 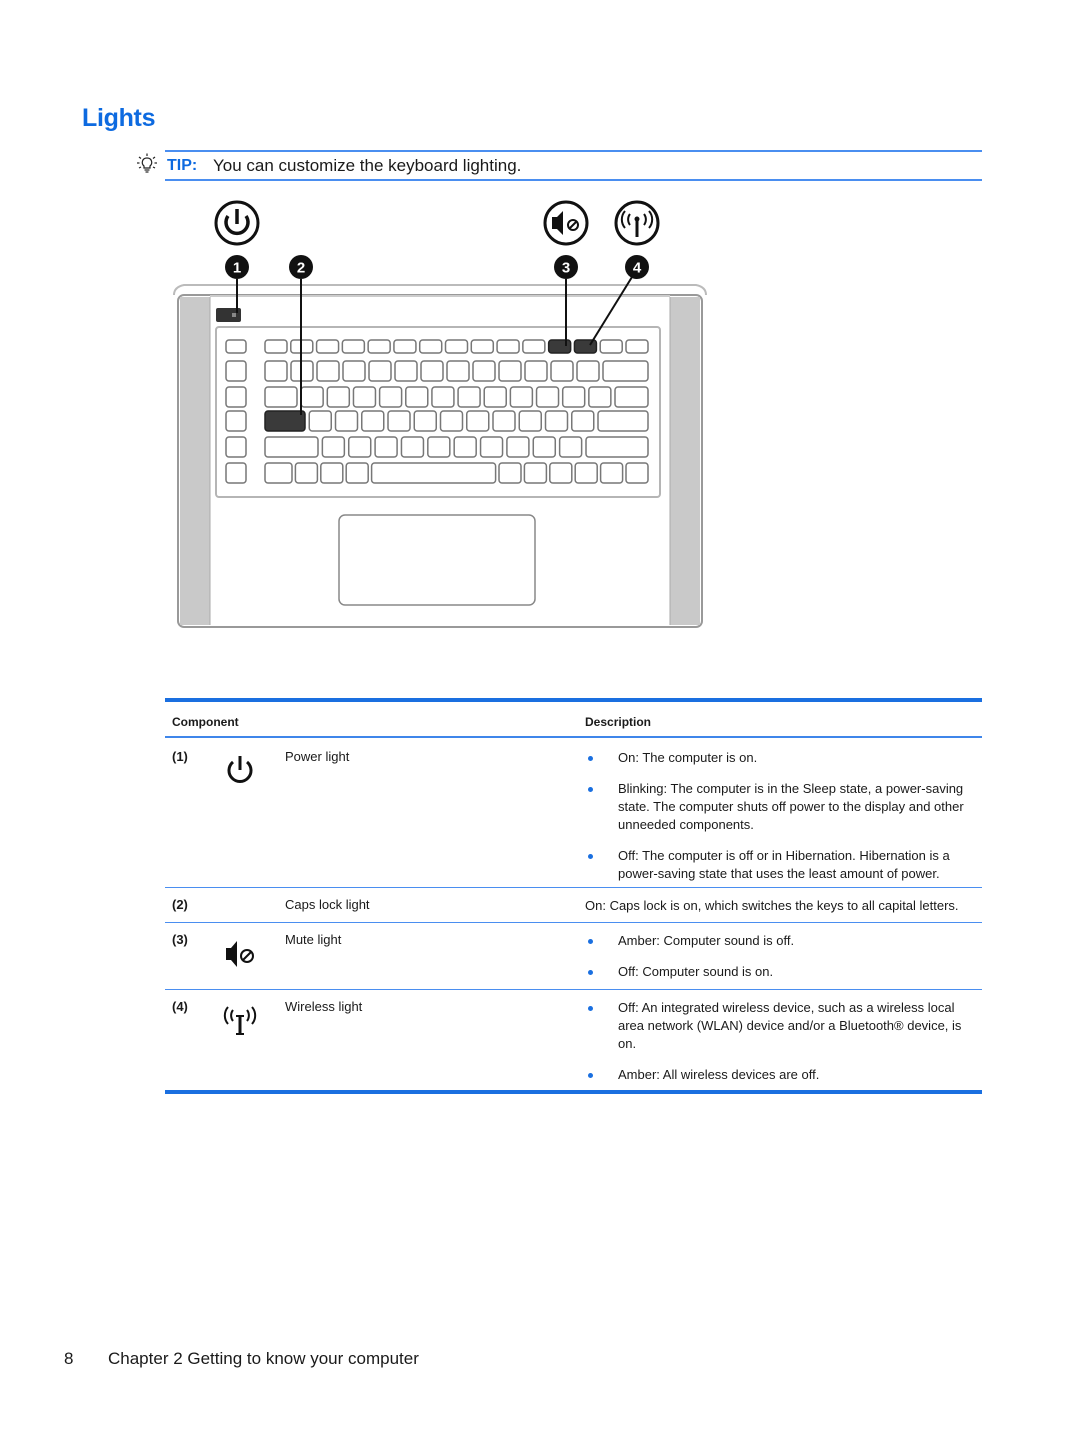 I want to click on caps-lock-key, so click(x=285, y=421).